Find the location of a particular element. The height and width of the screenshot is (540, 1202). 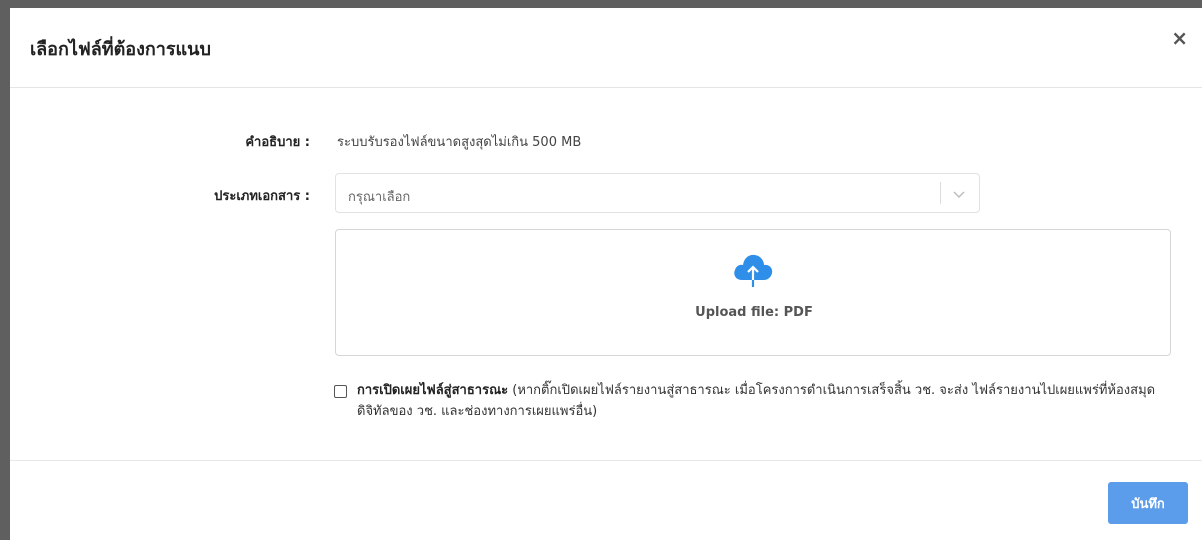

page-backdrop is located at coordinates (601, 4).